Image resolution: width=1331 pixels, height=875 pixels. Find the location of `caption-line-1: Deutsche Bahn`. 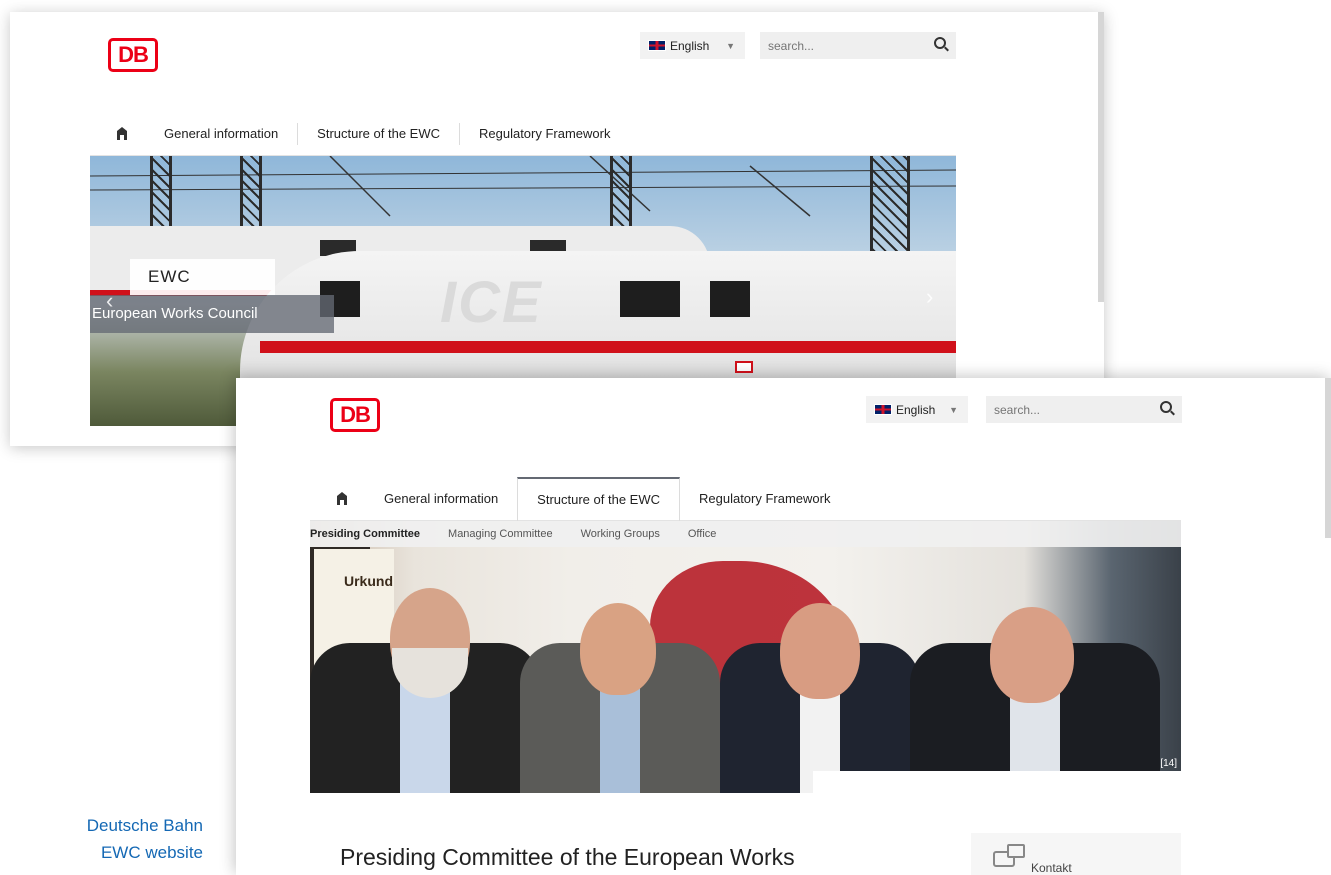

caption-line-1: Deutsche Bahn is located at coordinates (144, 825).